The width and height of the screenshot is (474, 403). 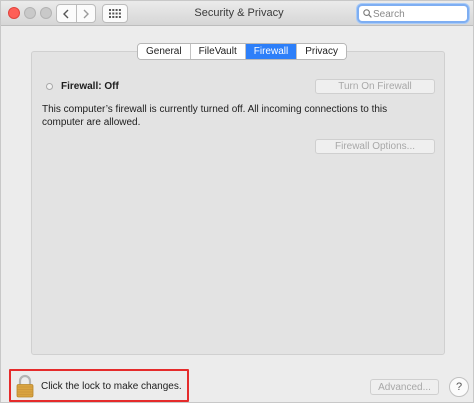 I want to click on lock-message: Click the lock to make changes., so click(x=111, y=386).